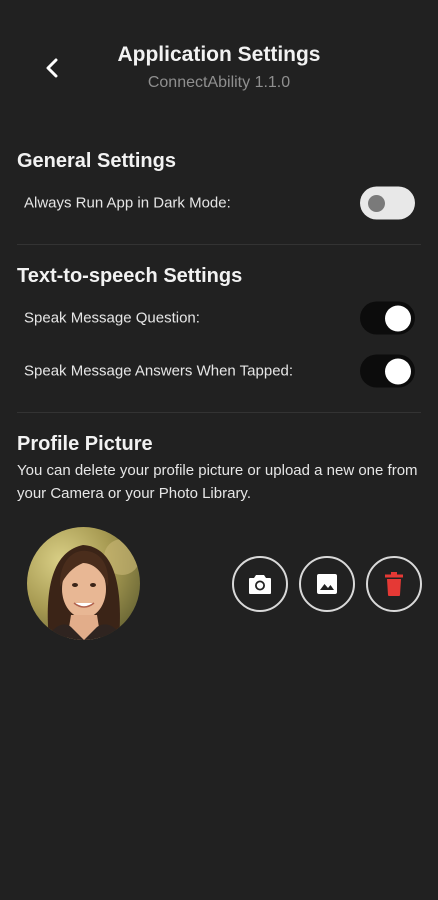 This screenshot has height=900, width=438. I want to click on profile-picture-heading: Profile Picture, so click(85, 444).